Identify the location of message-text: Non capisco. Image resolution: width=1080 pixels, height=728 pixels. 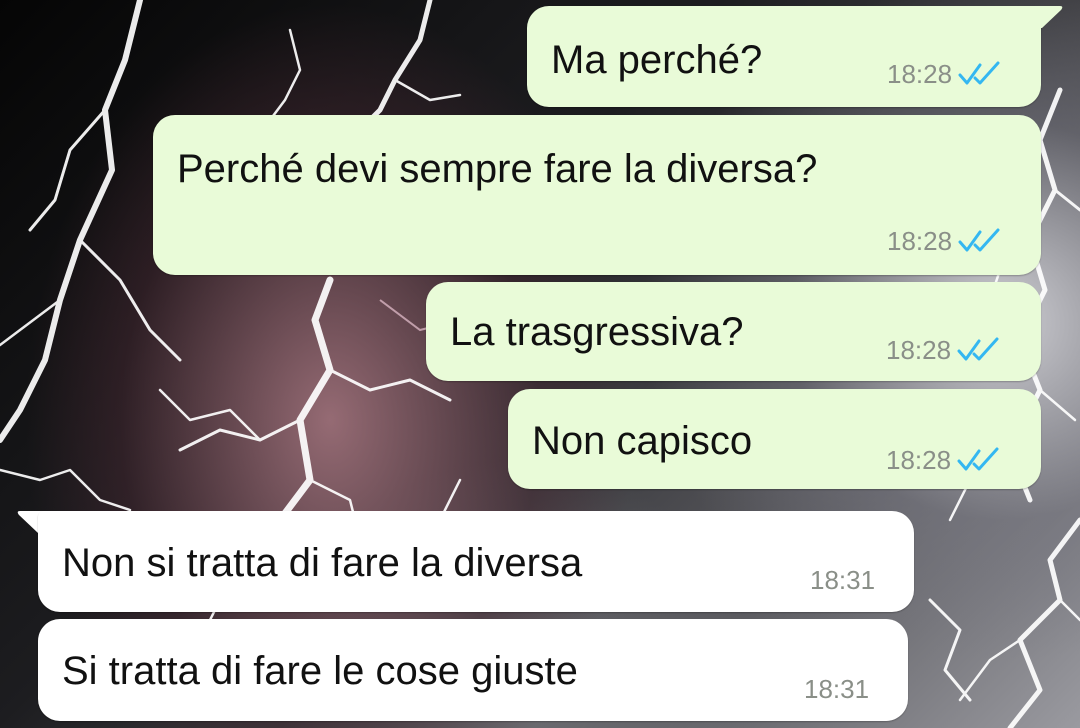
(642, 441).